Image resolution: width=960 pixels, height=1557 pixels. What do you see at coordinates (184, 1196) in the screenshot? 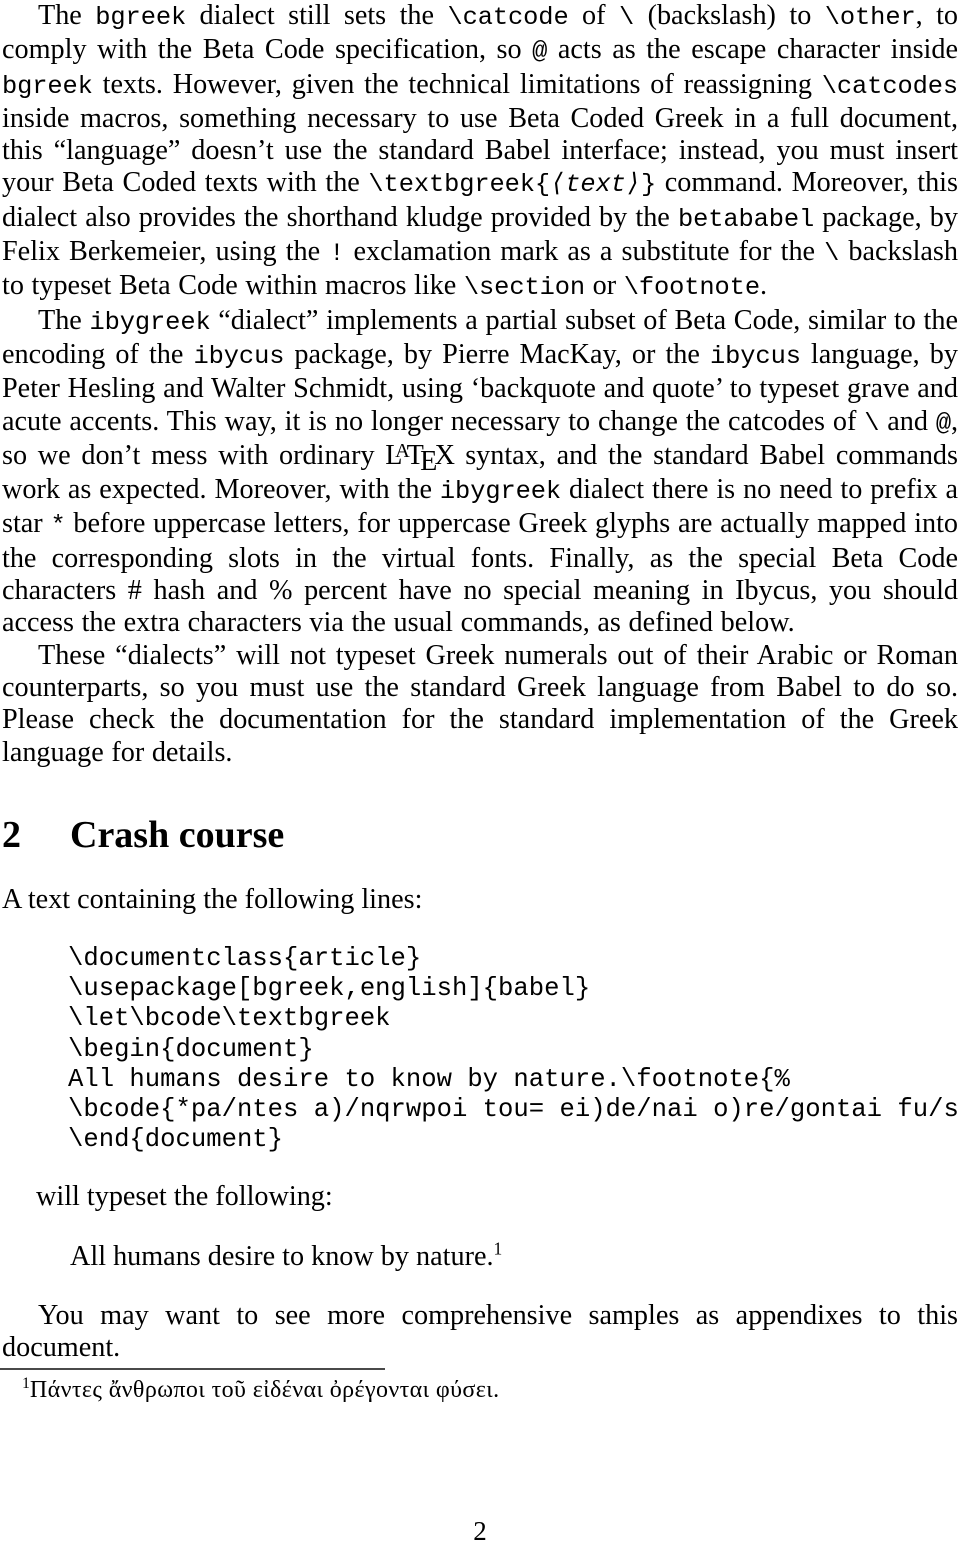
I see `typeset-result-label: will typeset the following:` at bounding box center [184, 1196].